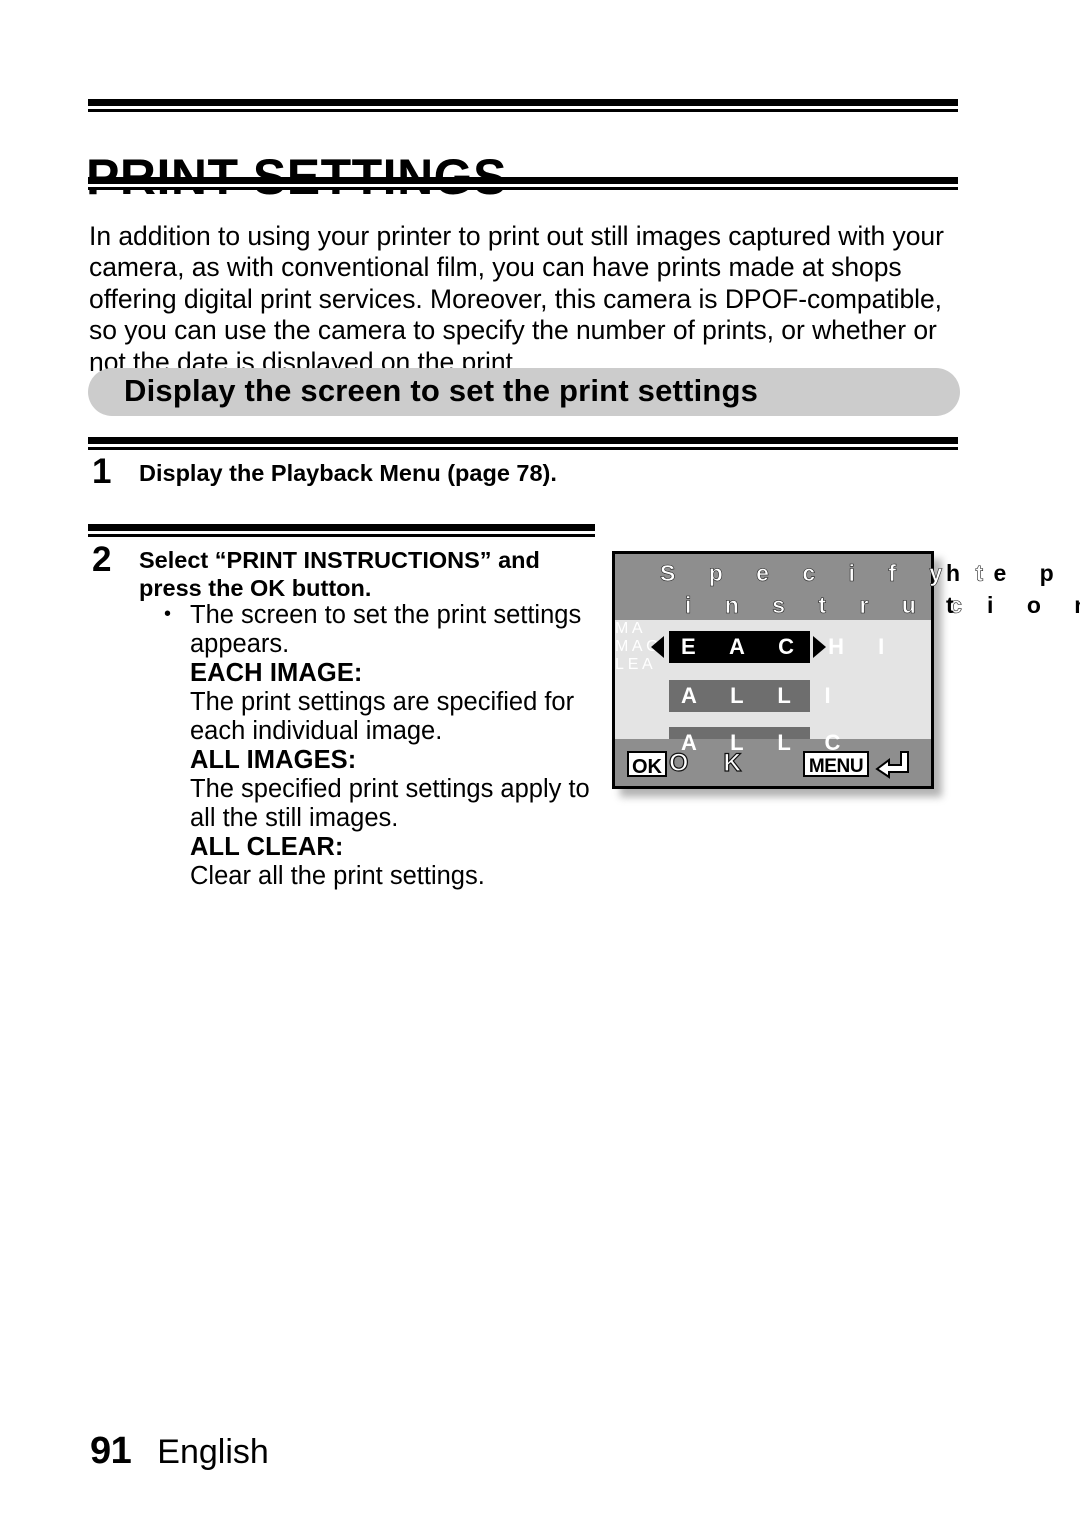 This screenshot has height=1521, width=1080. I want to click on option-name-each-image: EACH IMAGE:, so click(276, 673).